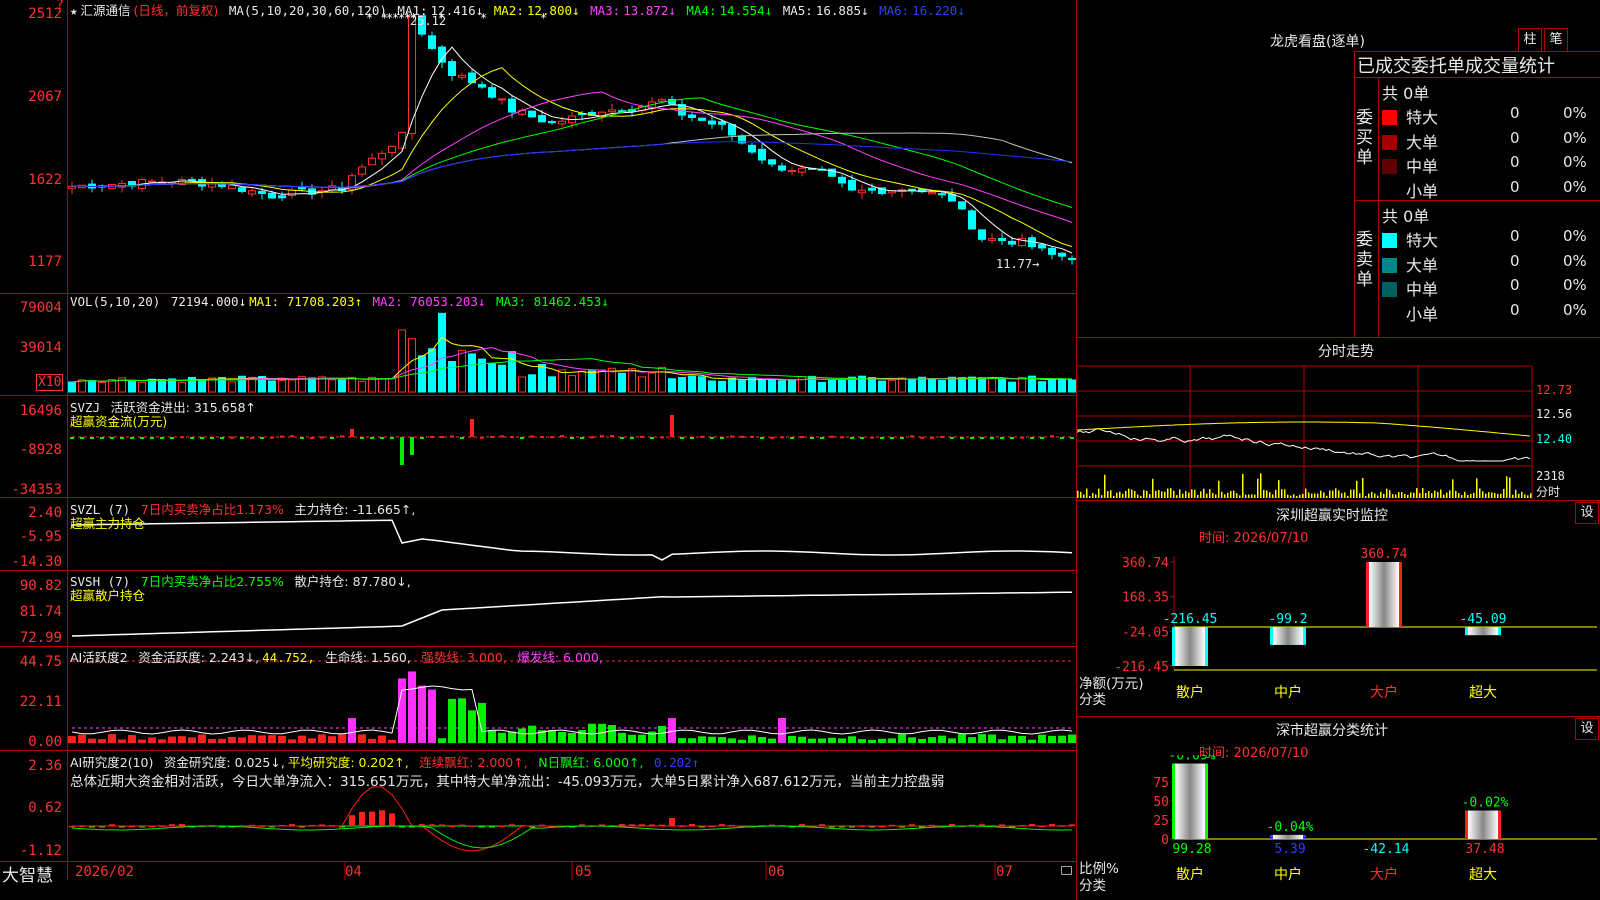 Image resolution: width=1600 pixels, height=900 pixels. What do you see at coordinates (348, 762) in the screenshot?
I see `ai-research-v2: 平均研究度: 0.202↑,` at bounding box center [348, 762].